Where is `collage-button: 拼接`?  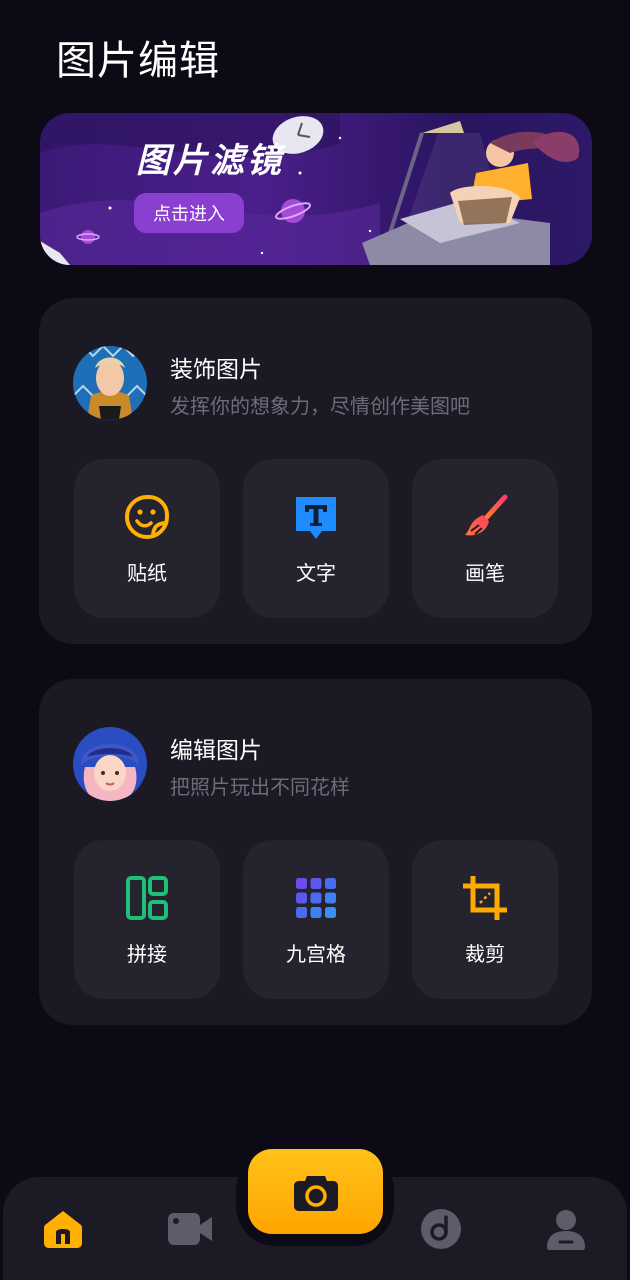 collage-button: 拼接 is located at coordinates (147, 919).